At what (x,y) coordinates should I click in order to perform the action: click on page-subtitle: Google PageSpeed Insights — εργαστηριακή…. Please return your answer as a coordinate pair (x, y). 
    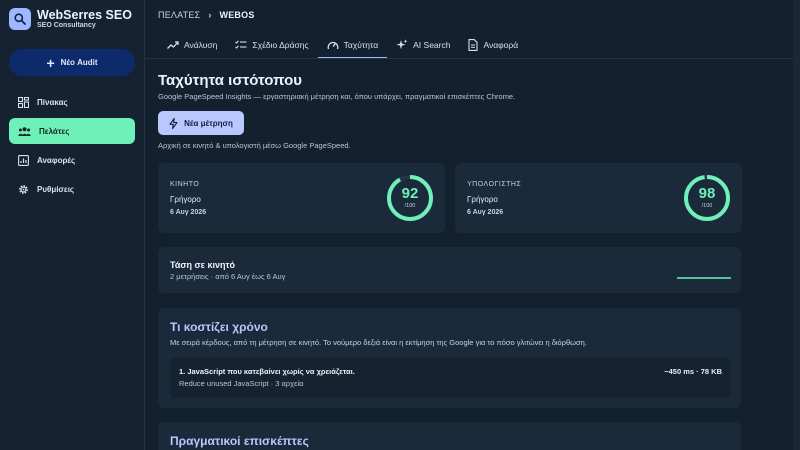
    Looking at the image, I should click on (337, 96).